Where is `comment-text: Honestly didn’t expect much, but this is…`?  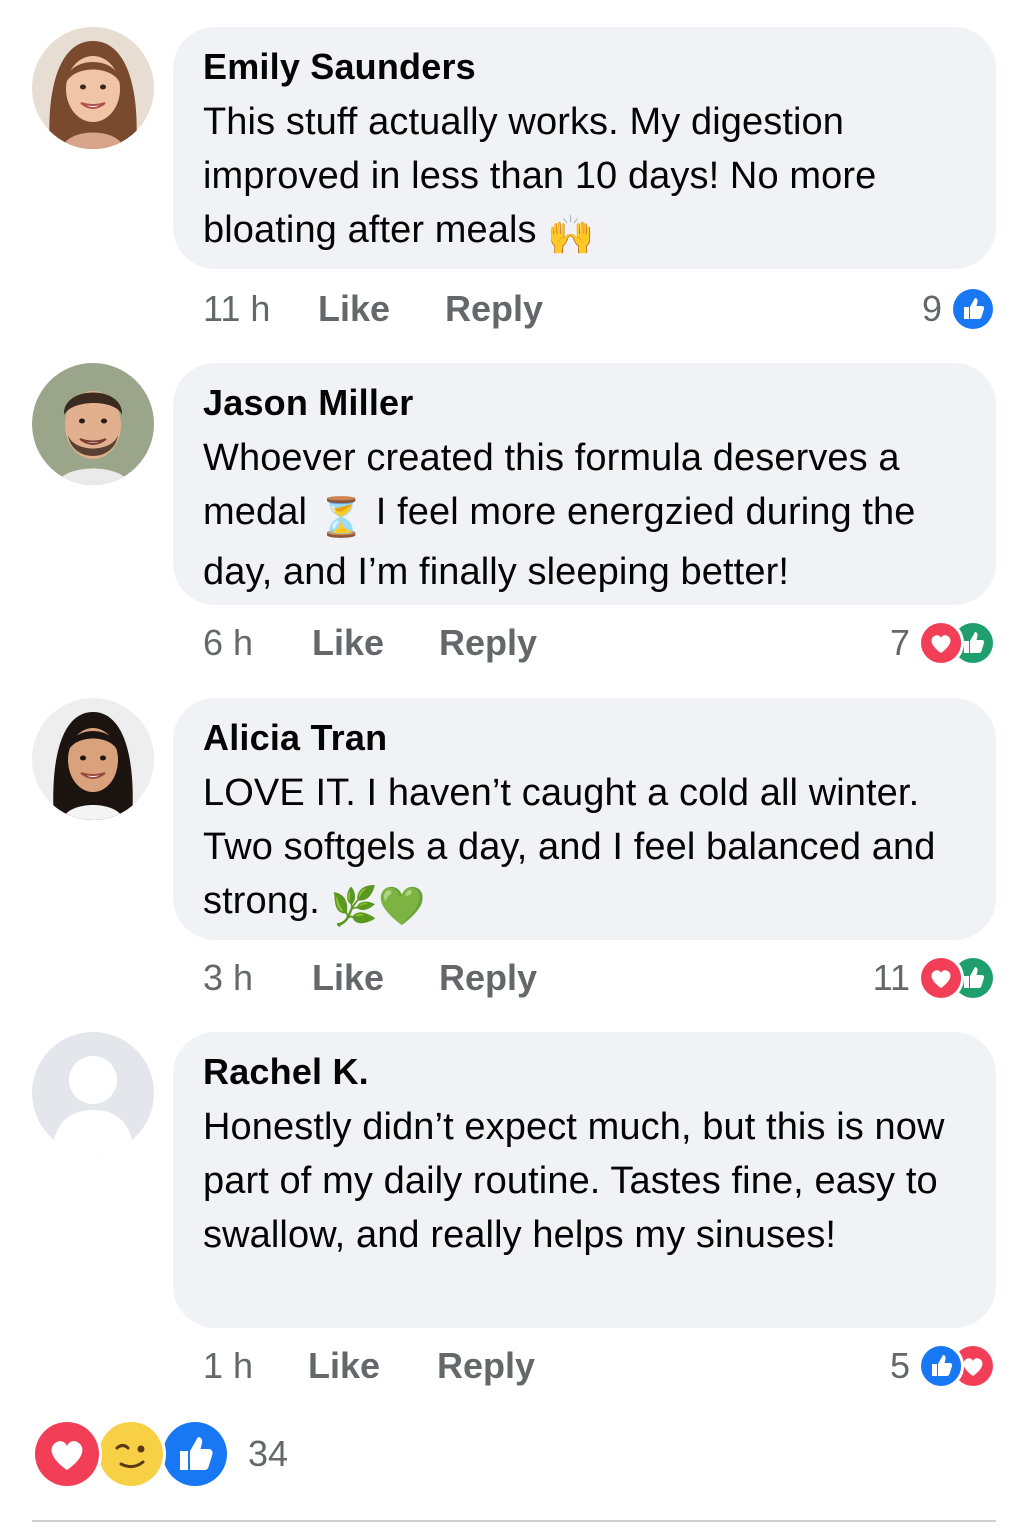
comment-text: Honestly didn’t expect much, but this is… is located at coordinates (574, 1181).